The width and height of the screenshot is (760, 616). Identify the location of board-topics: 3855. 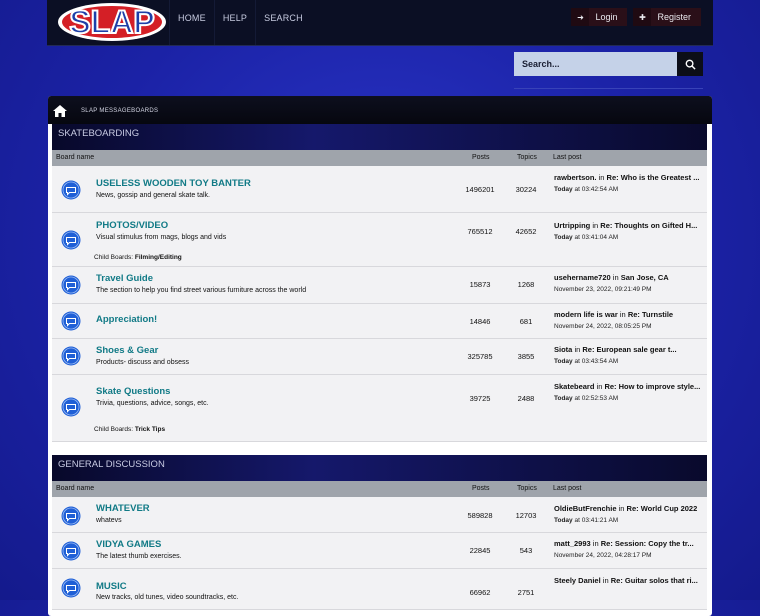
(526, 356).